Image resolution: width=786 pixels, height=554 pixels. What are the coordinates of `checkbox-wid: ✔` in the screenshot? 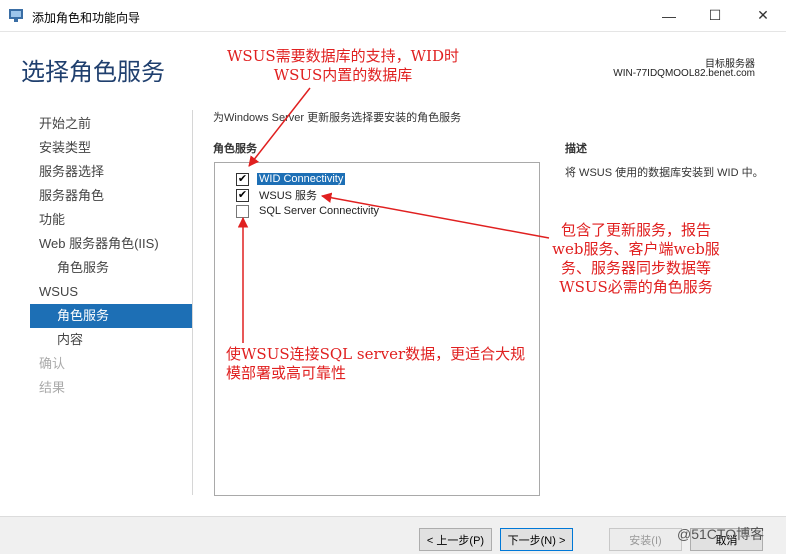 It's located at (242, 179).